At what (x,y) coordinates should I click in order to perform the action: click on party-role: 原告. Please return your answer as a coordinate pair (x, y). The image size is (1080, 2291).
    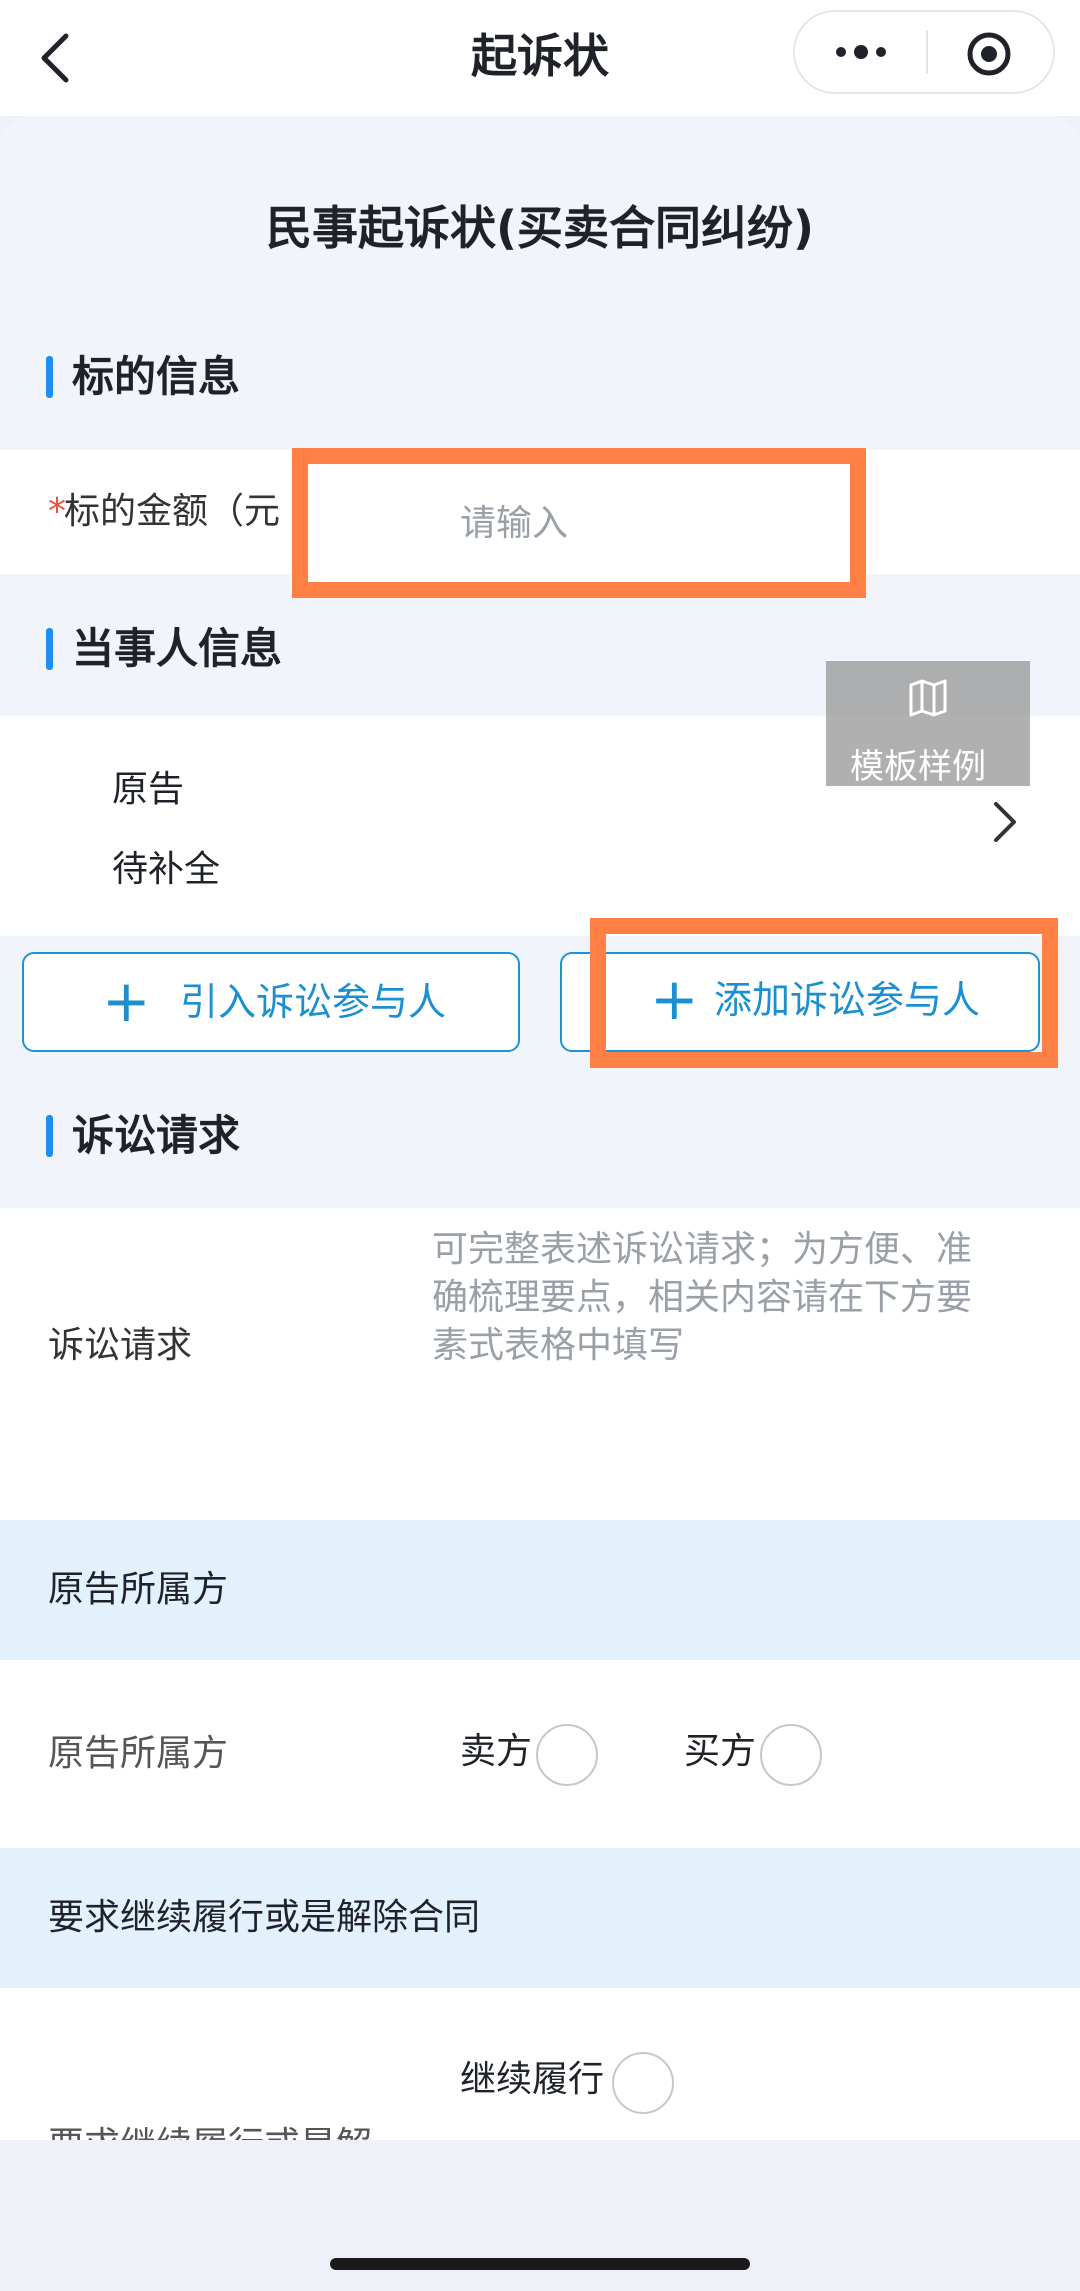
    Looking at the image, I should click on (148, 789).